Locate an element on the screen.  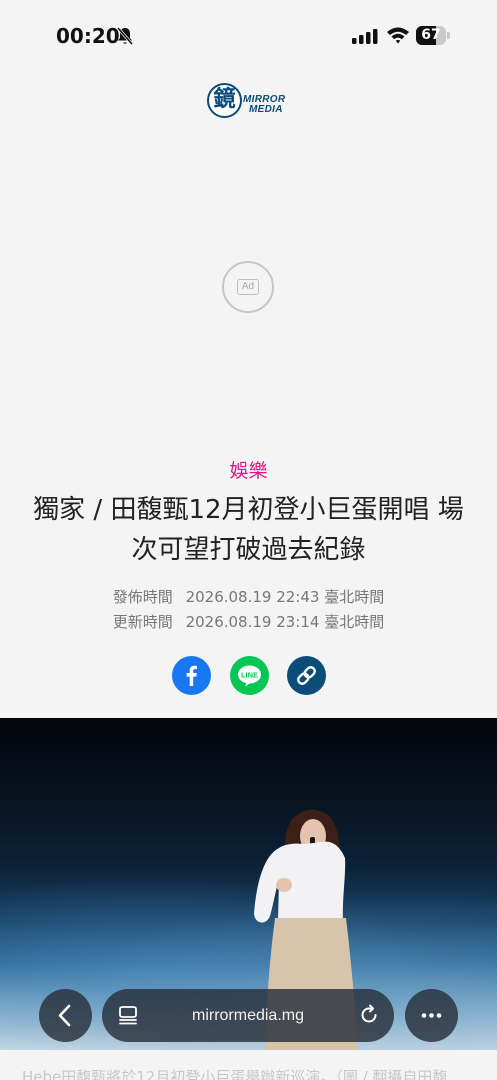
address-bar: mirrormedia.mg is located at coordinates (248, 1015).